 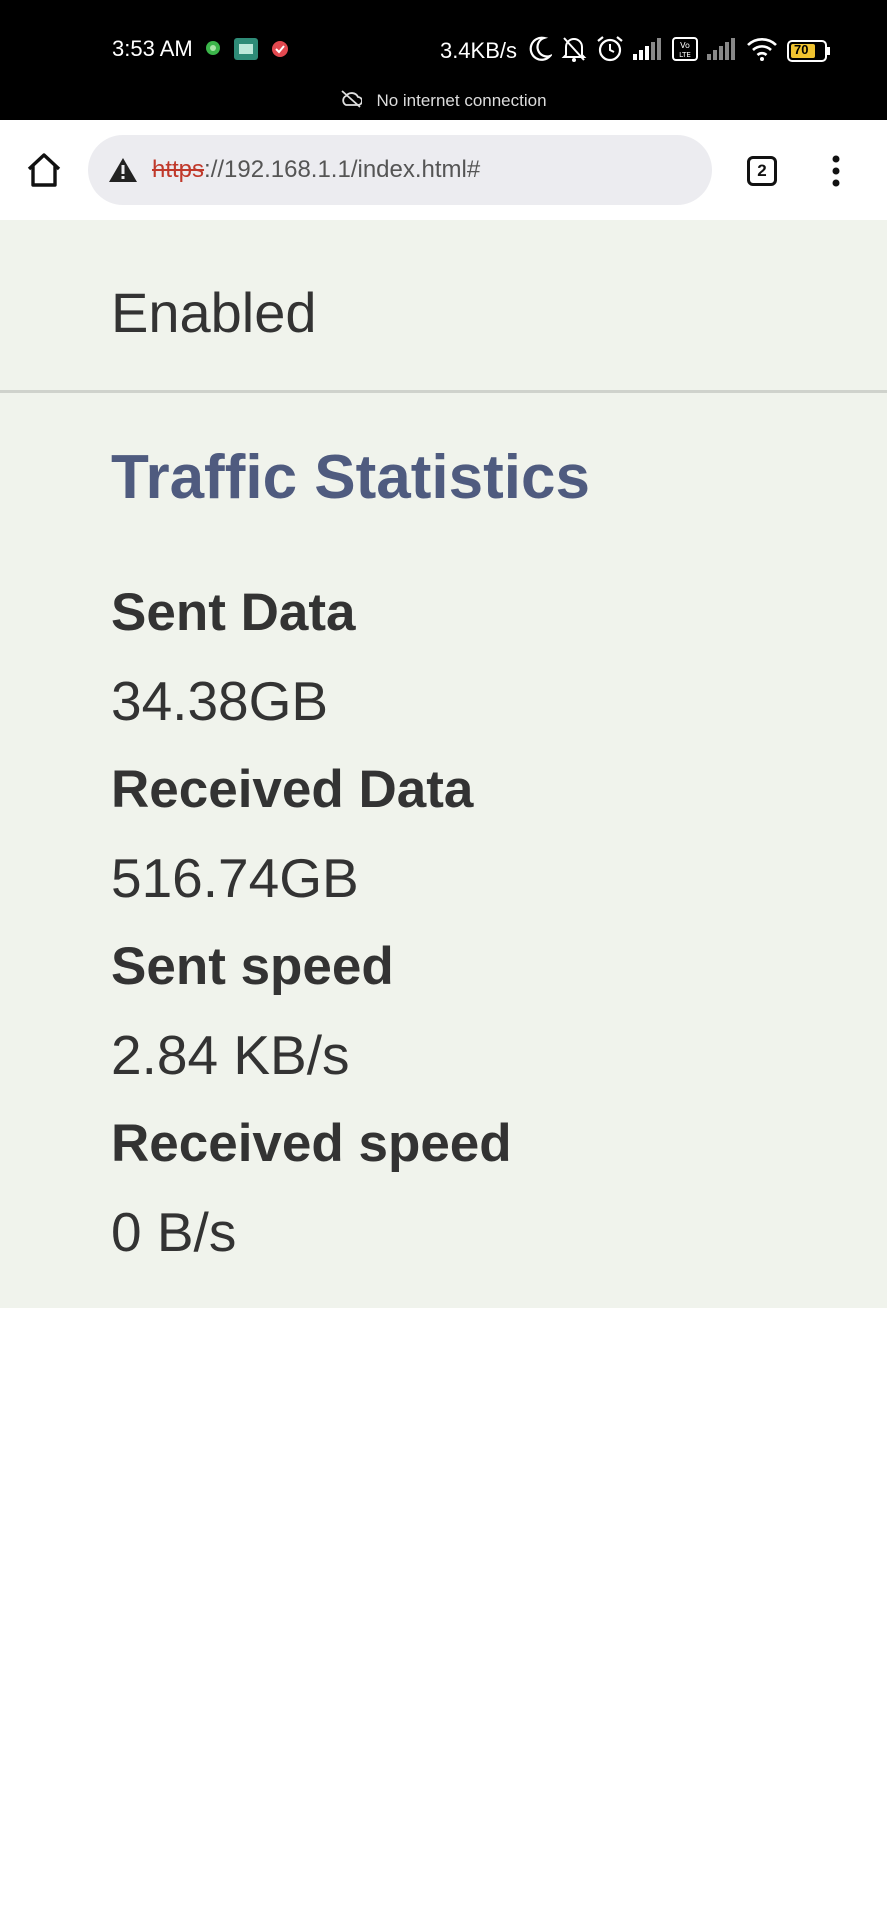 What do you see at coordinates (233, 612) in the screenshot?
I see `sent-data-label: Sent Data` at bounding box center [233, 612].